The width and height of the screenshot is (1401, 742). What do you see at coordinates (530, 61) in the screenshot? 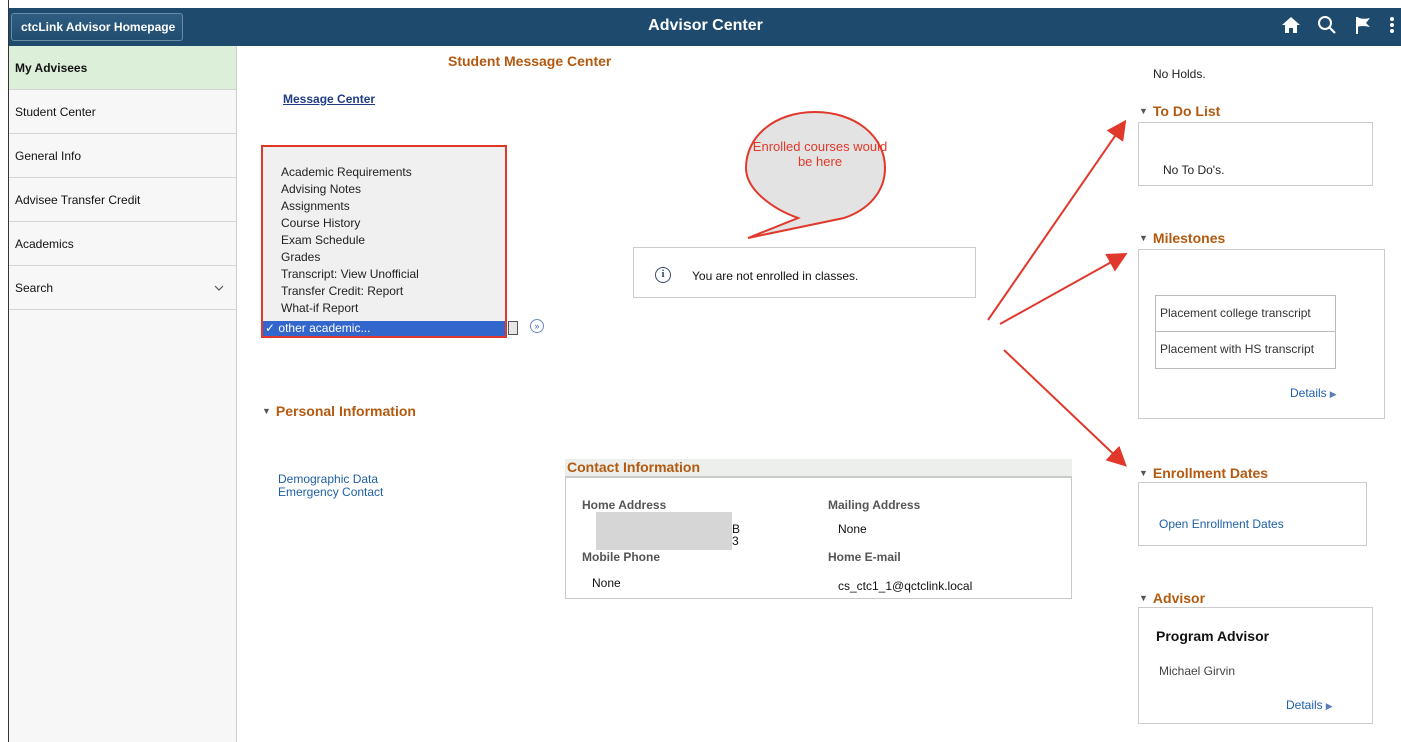
I see `student-message-center-title: Student Message Center` at bounding box center [530, 61].